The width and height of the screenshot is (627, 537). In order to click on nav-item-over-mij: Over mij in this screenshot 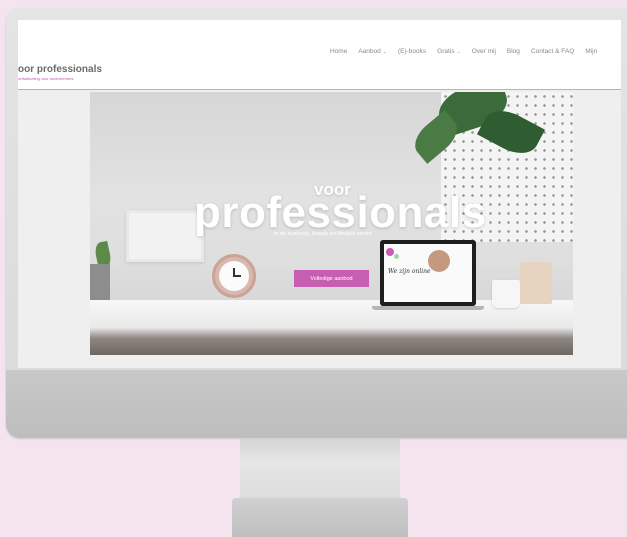, I will do `click(484, 51)`.